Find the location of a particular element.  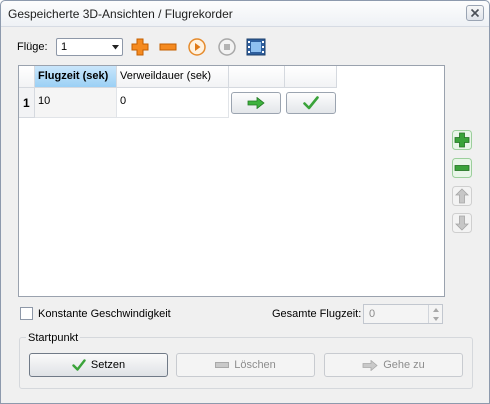

arrow-up-icon is located at coordinates (462, 196).